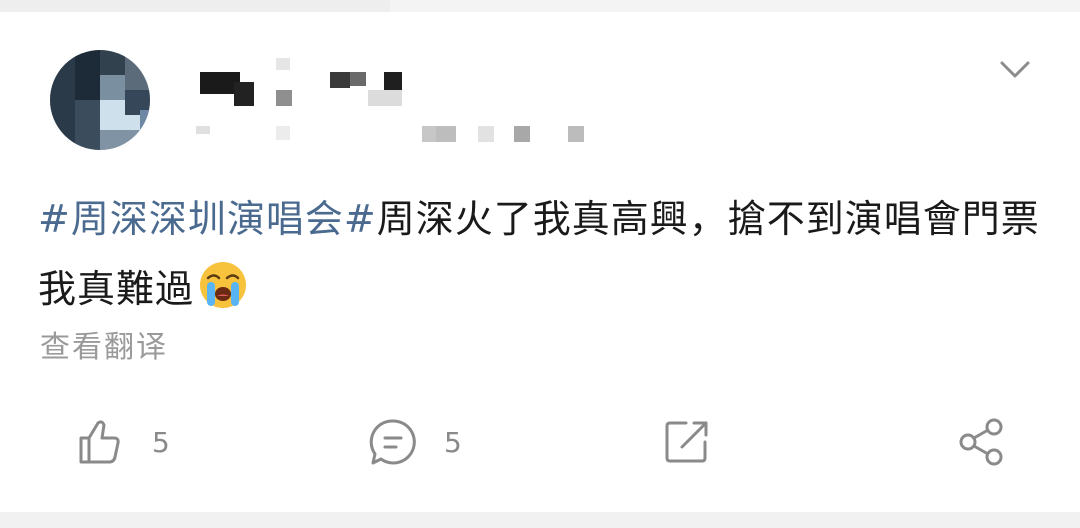  I want to click on top-divider-shade, so click(195, 6).